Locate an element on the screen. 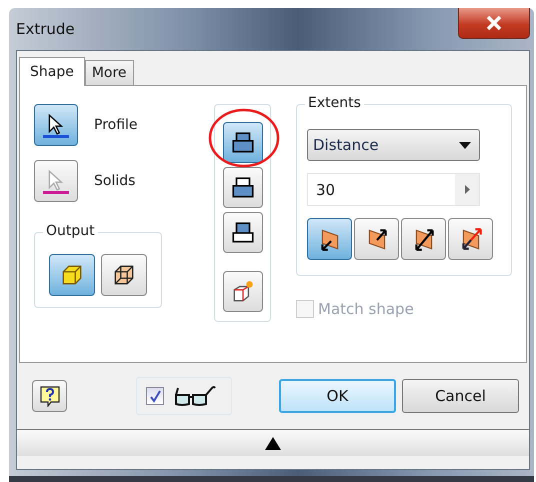 The width and height of the screenshot is (536, 482). help-icon is located at coordinates (49, 396).